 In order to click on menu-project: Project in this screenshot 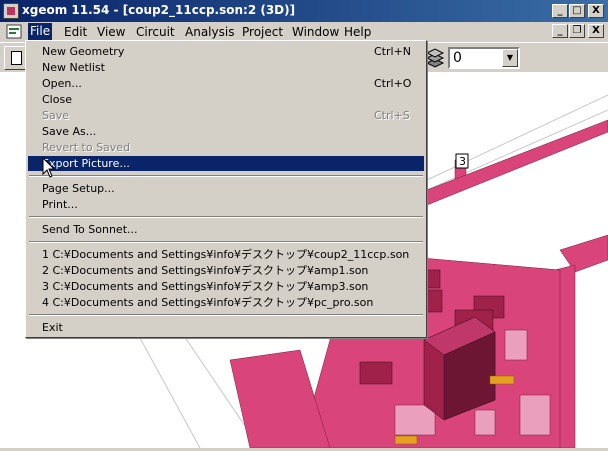, I will do `click(262, 32)`.